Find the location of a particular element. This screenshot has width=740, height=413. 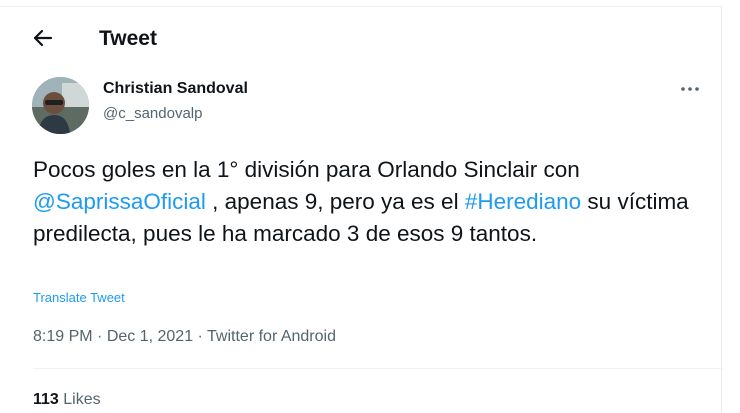

divider is located at coordinates (378, 368).